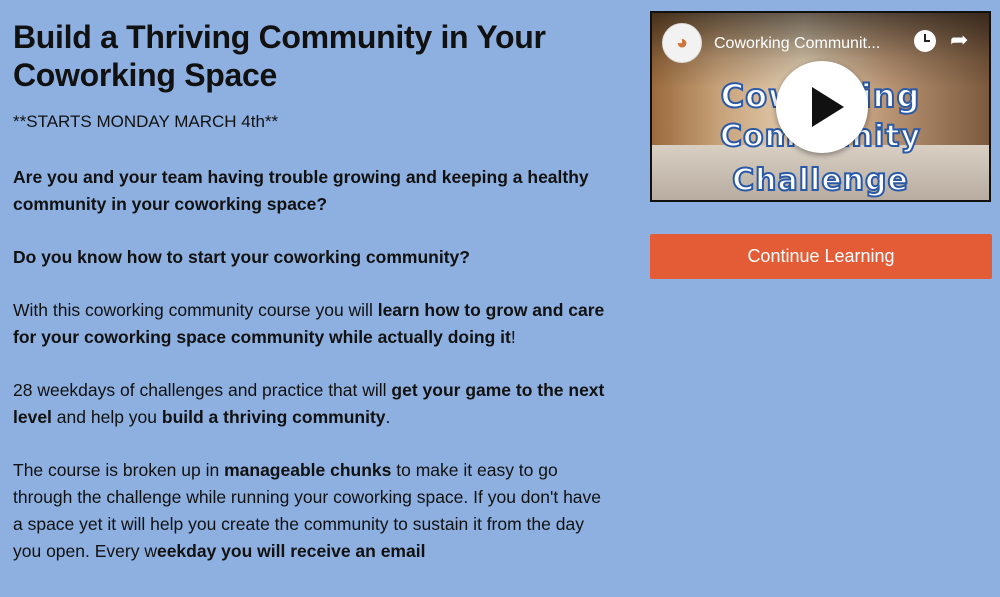 Image resolution: width=1000 pixels, height=597 pixels. I want to click on share-icon: ➦, so click(959, 40).